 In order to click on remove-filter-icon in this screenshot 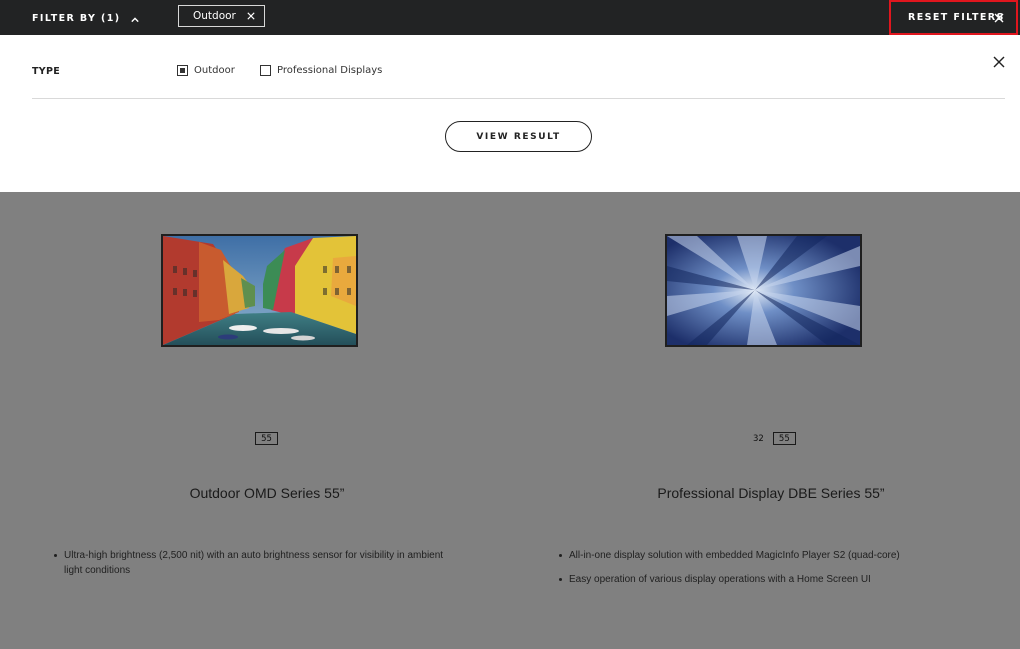, I will do `click(251, 16)`.